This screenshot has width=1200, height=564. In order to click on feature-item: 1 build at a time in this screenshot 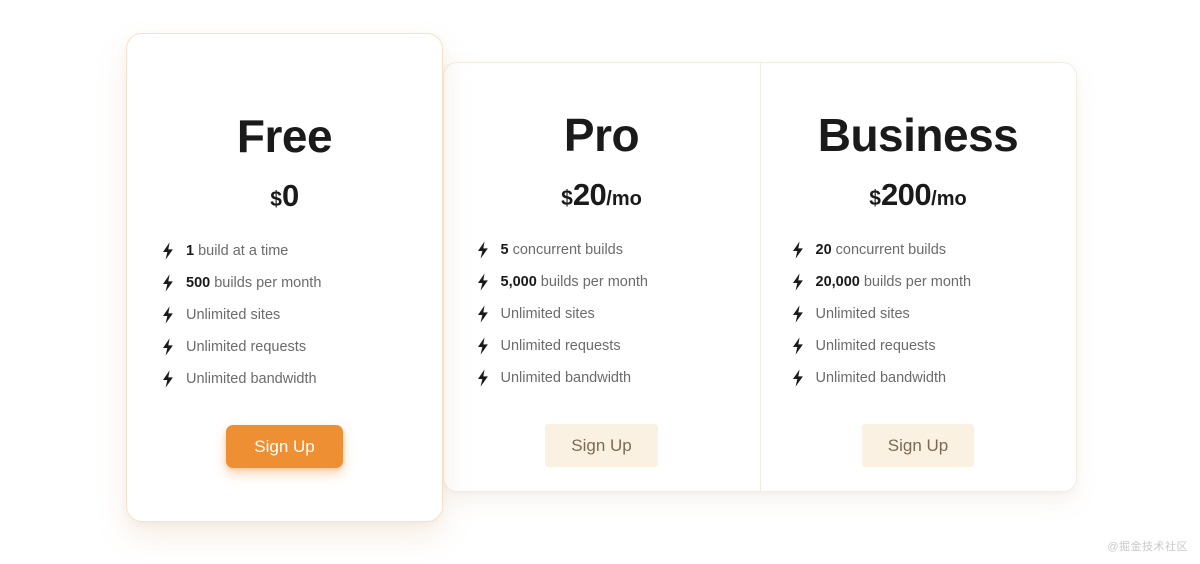, I will do `click(224, 251)`.